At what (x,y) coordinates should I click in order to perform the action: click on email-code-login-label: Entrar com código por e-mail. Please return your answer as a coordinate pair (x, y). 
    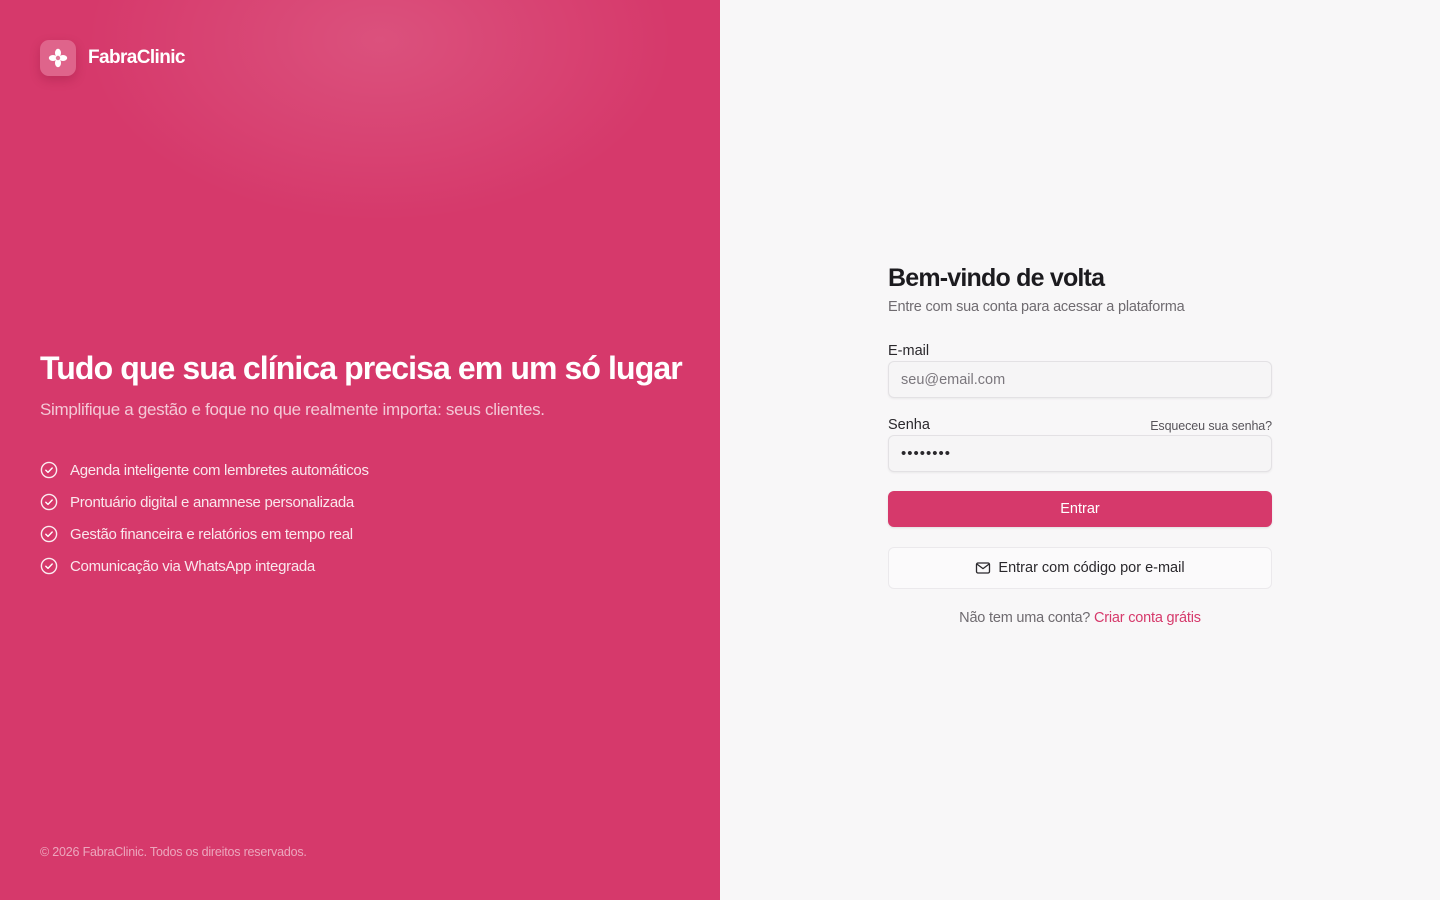
    Looking at the image, I should click on (1091, 568).